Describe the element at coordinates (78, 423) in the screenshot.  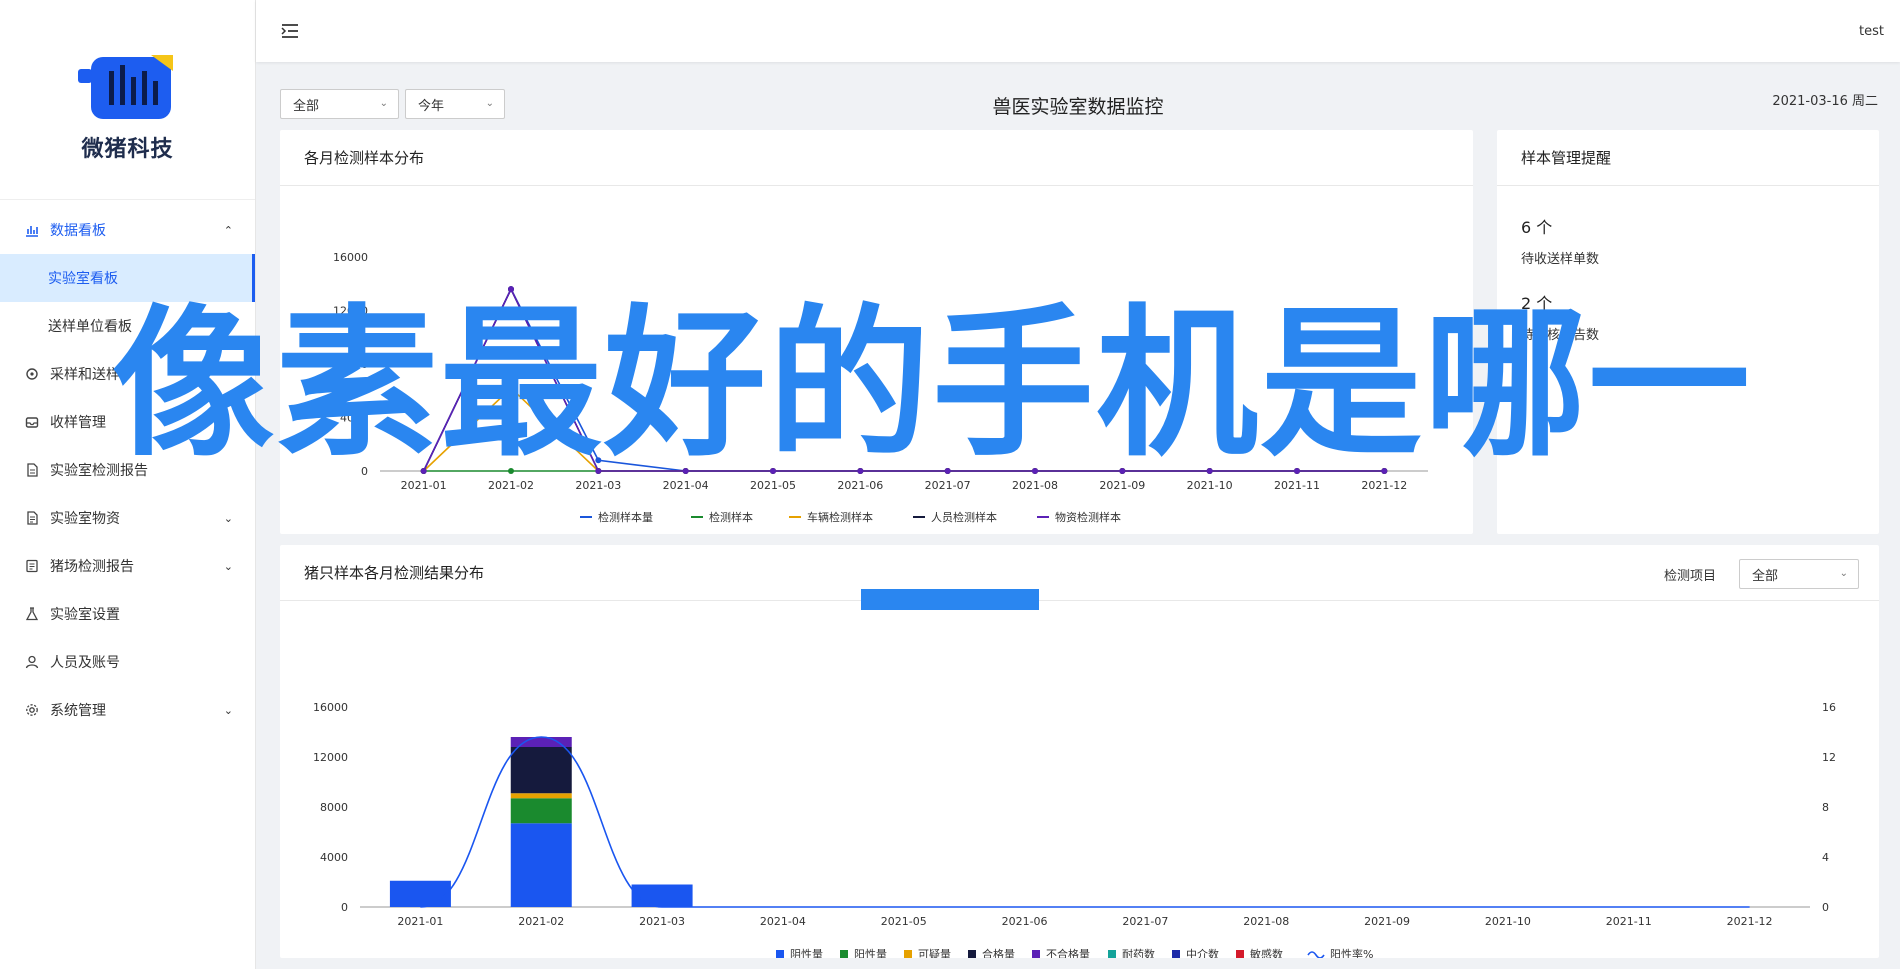
I see `sidebar-item-label: 收样管理` at that location.